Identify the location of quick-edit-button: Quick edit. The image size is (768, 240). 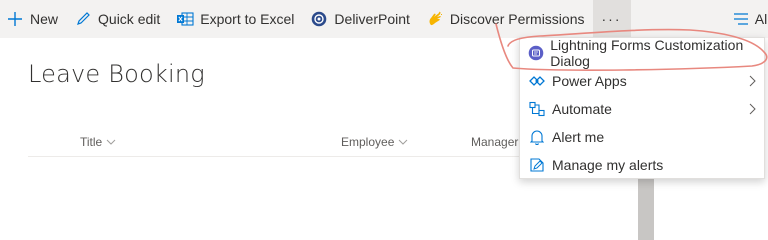
(117, 19).